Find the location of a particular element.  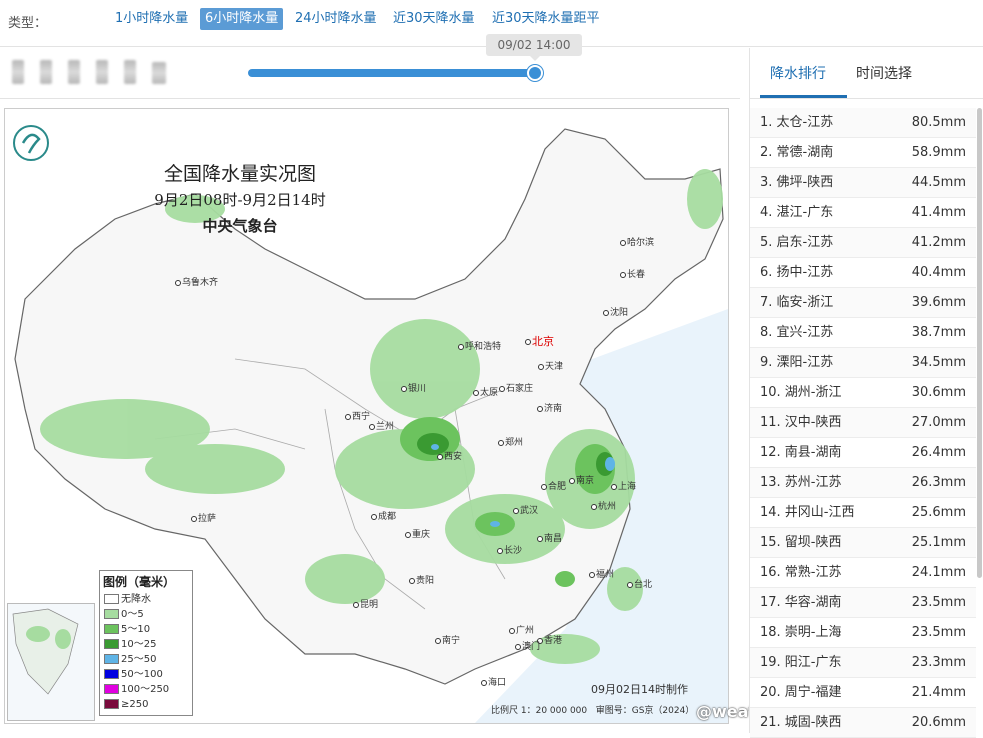

legend-label: 50～100 is located at coordinates (142, 674).